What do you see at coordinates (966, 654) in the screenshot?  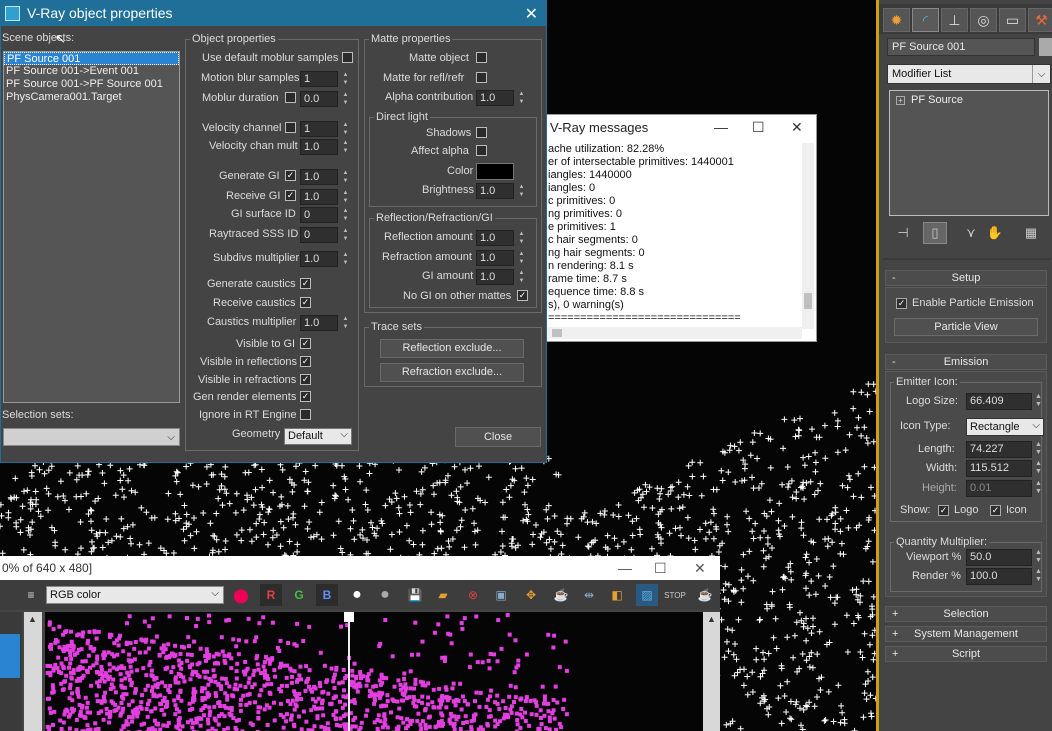 I see `script-rollout-header: + Script` at bounding box center [966, 654].